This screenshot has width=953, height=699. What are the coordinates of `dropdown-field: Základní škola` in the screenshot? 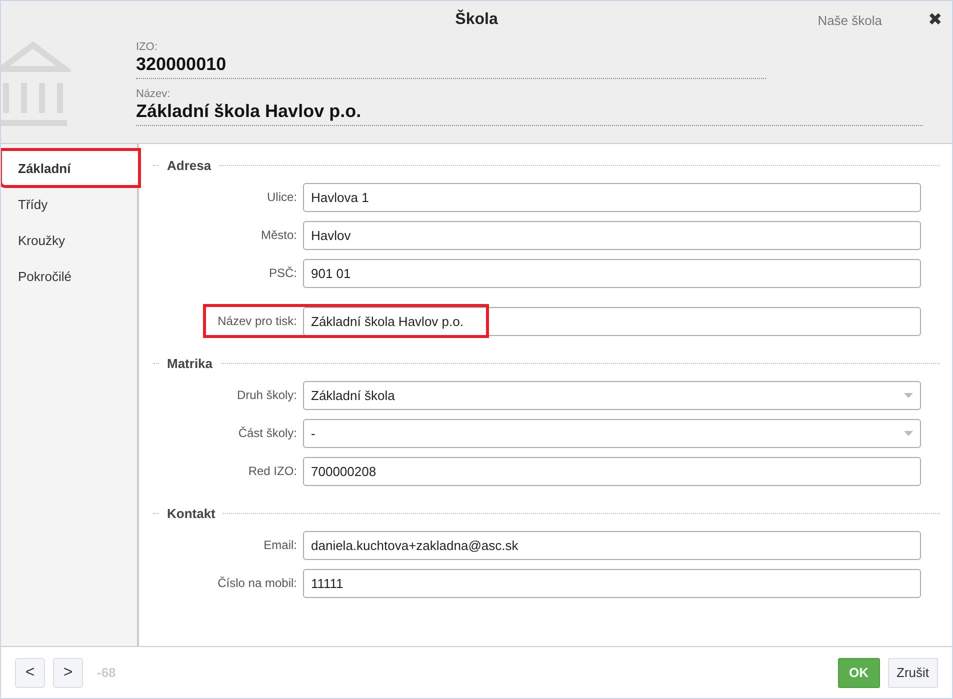 It's located at (612, 395).